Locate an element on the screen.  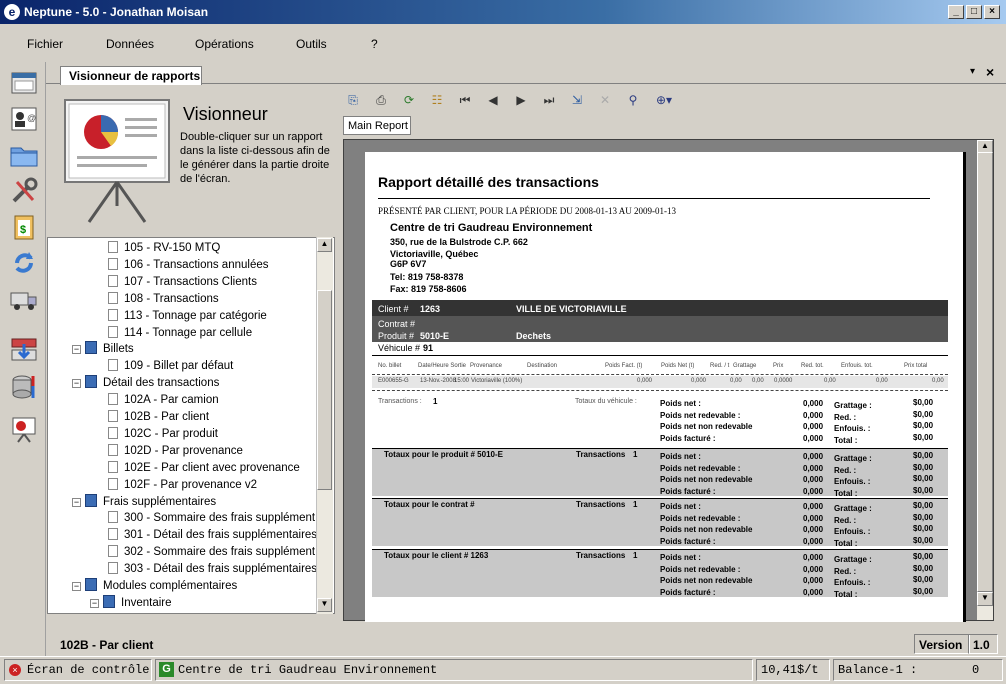
left-rail: @ $ is located at coordinates (23, 359).